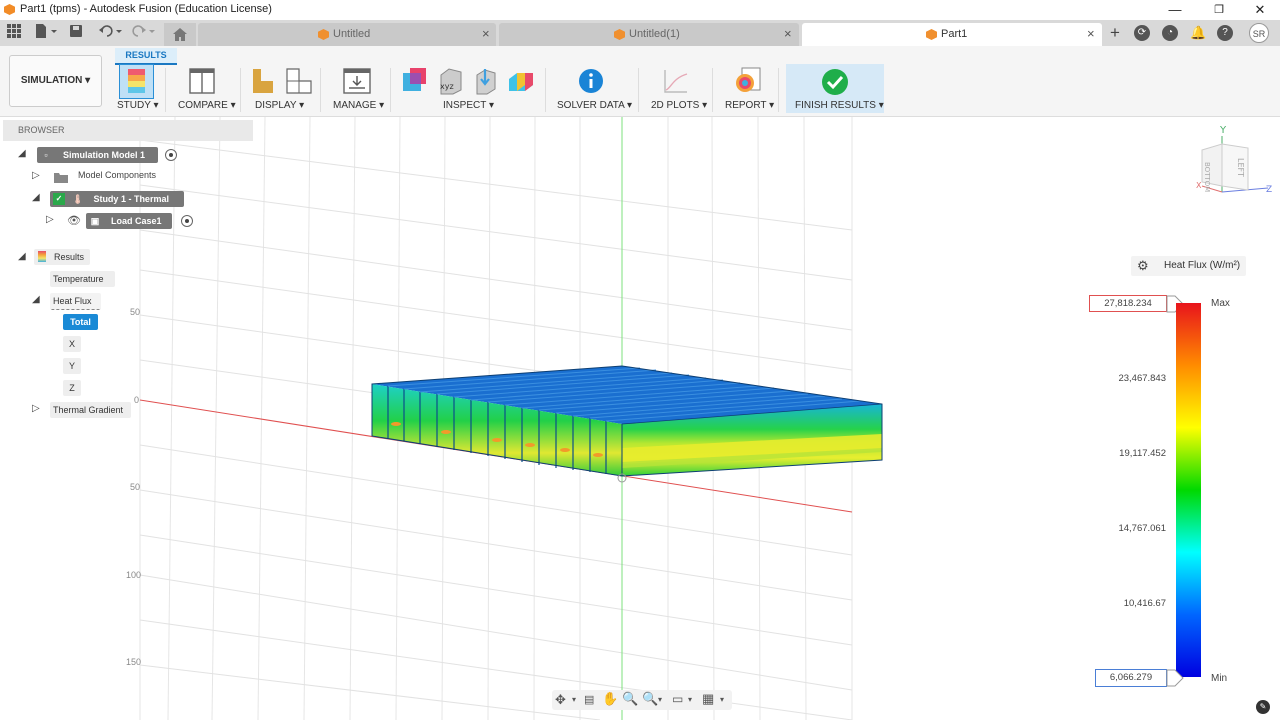 This screenshot has width=1280, height=720. I want to click on display-dropdown-icon: ▾, so click(690, 699).